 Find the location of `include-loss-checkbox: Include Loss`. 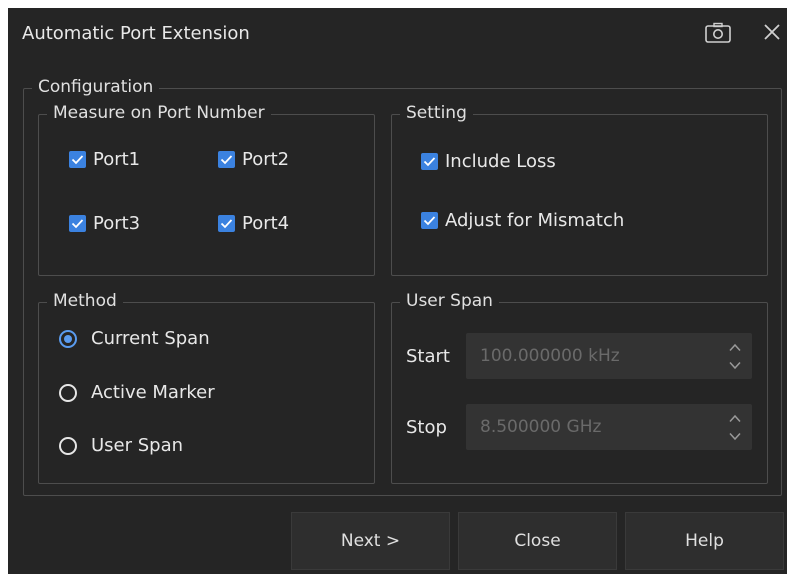

include-loss-checkbox: Include Loss is located at coordinates (488, 161).